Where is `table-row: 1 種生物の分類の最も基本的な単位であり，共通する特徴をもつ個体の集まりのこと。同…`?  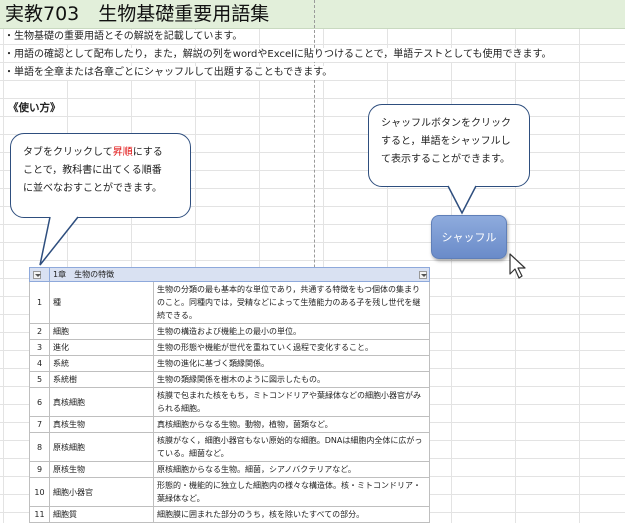
table-row: 1 種生物の分類の最も基本的な単位であり，共通する特徴をもつ個体の集まりのこと。同… is located at coordinates (229, 302).